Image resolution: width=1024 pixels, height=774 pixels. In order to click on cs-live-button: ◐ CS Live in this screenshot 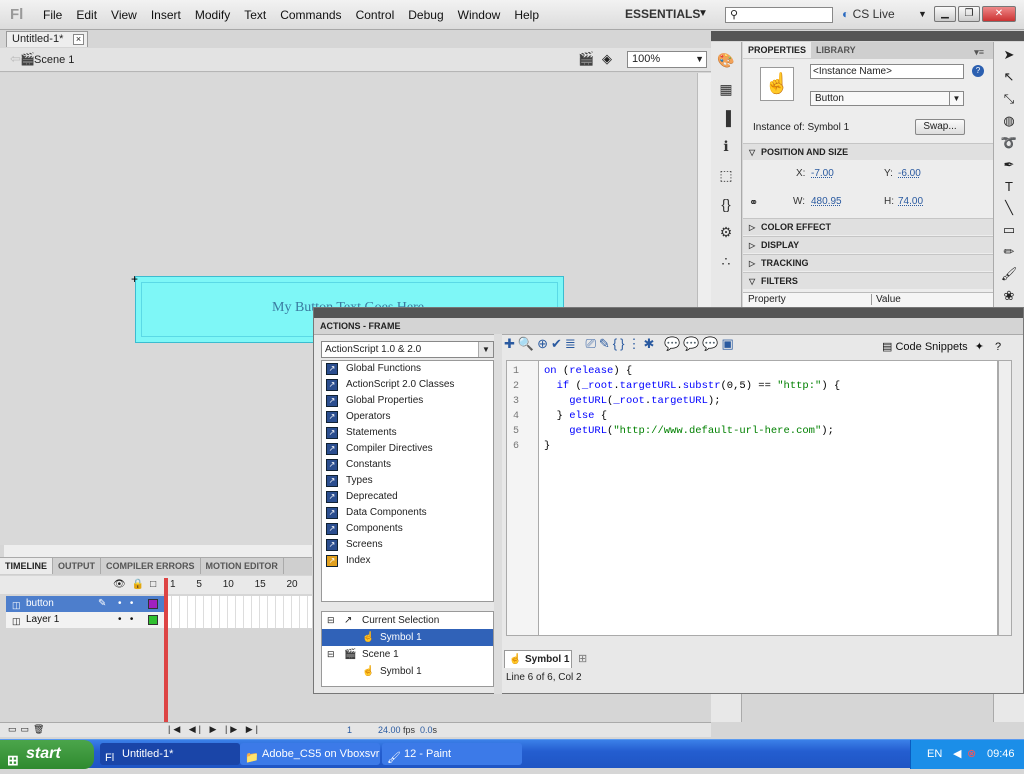, I will do `click(868, 14)`.